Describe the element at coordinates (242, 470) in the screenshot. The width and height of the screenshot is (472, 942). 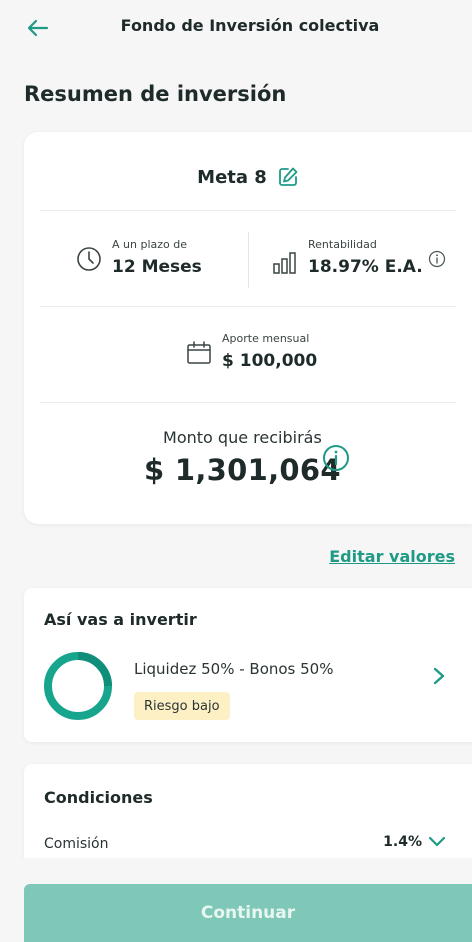
I see `amount-value: $ 1,301,064` at that location.